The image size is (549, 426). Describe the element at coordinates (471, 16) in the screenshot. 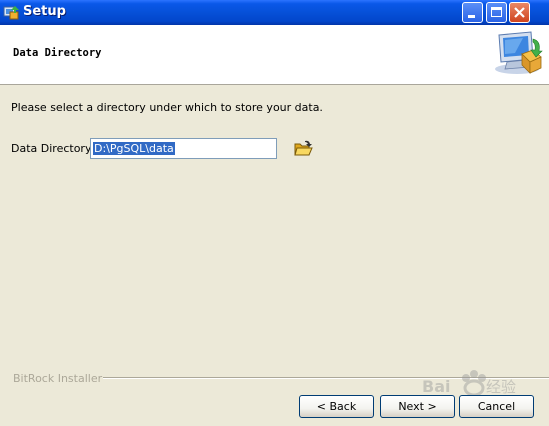

I see `minimize-icon` at that location.